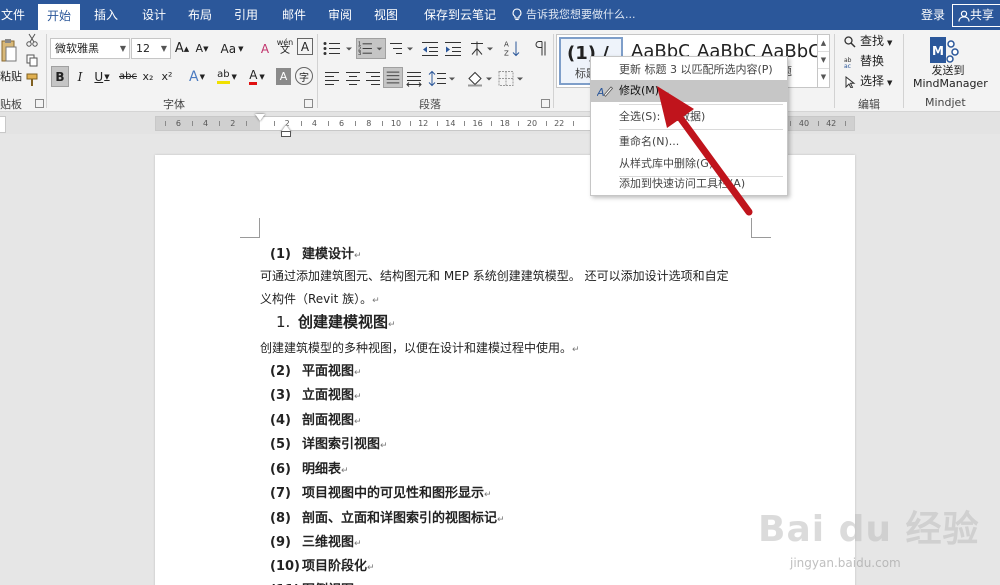 The image size is (1000, 585). What do you see at coordinates (294, 15) in the screenshot?
I see `tab-mailings: 邮件` at bounding box center [294, 15].